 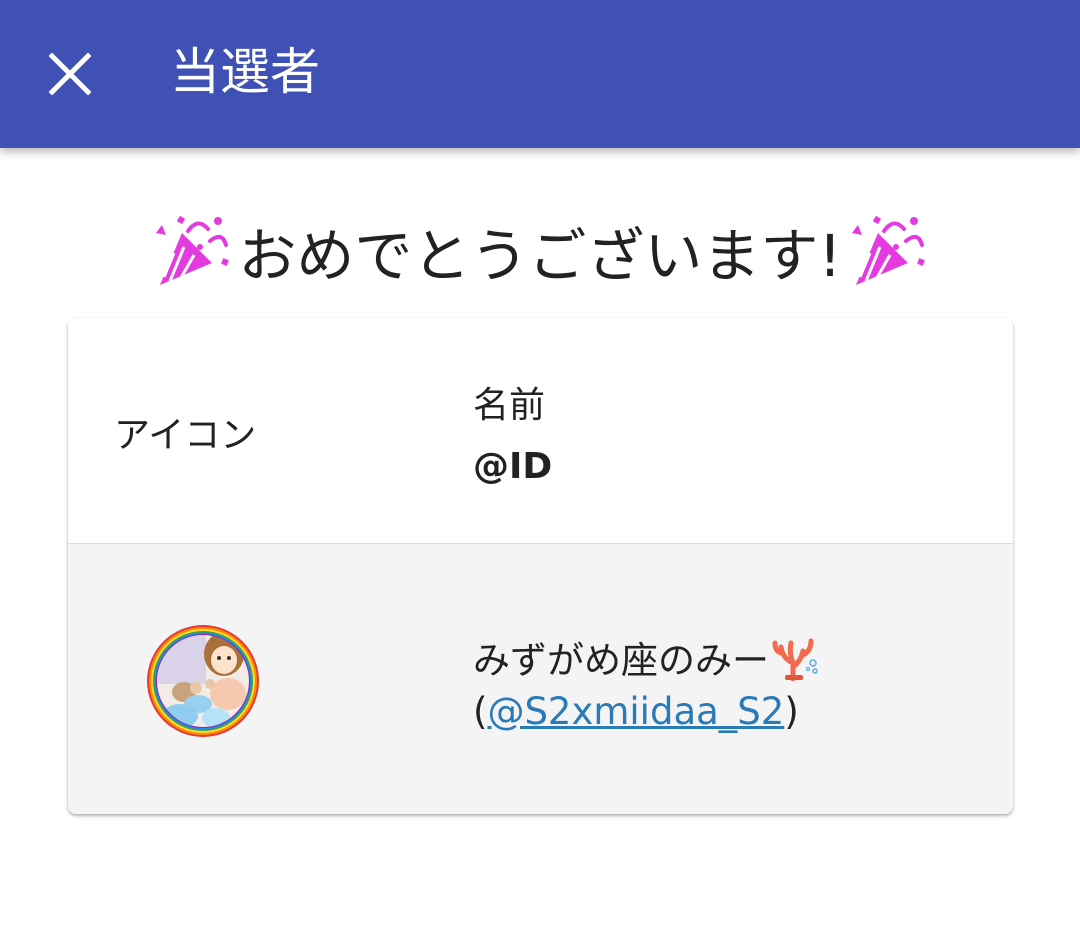 I want to click on winner-name: みずがめ座のみー, so click(x=646, y=657).